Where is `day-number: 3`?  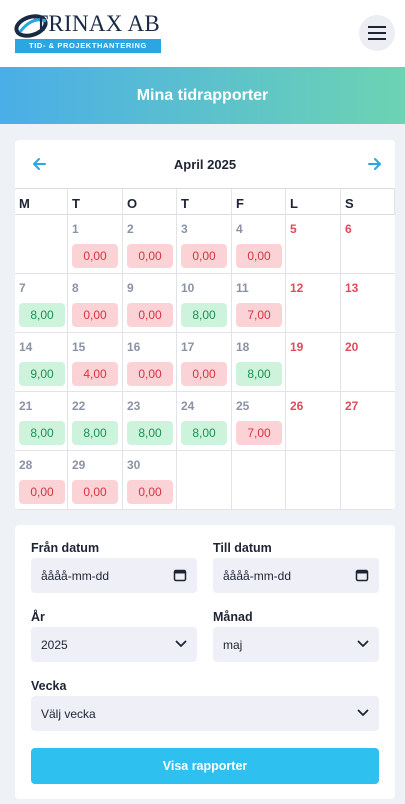
day-number: 3 is located at coordinates (184, 229).